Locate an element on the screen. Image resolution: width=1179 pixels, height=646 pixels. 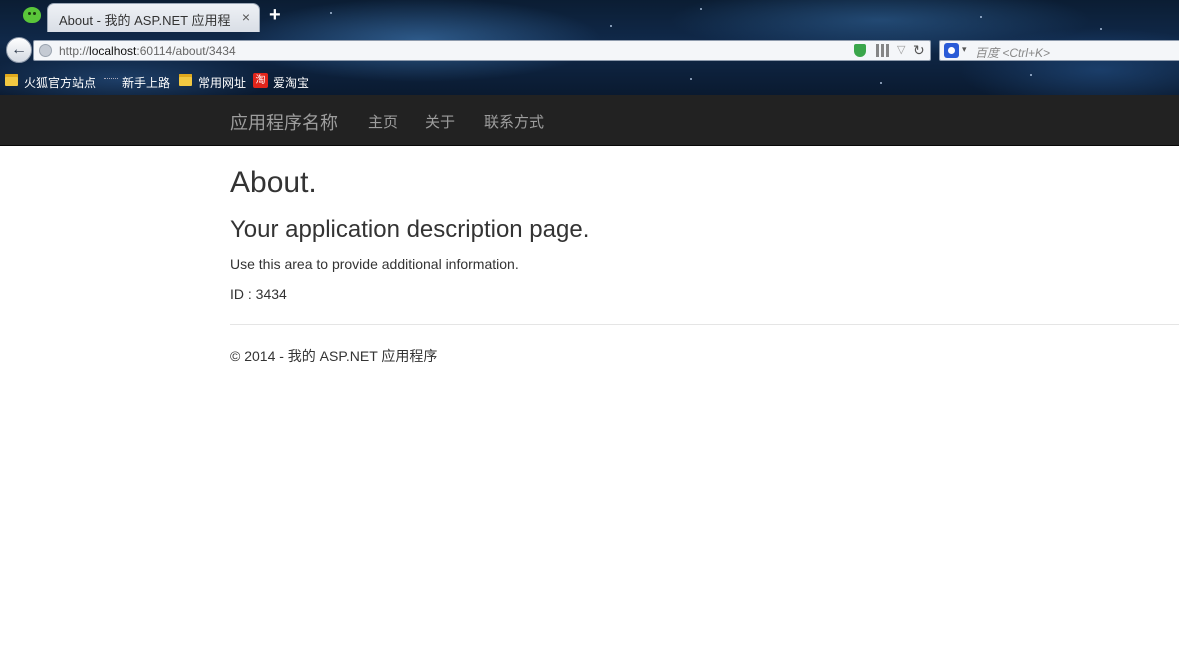
chevron-down-icon: ▾ is located at coordinates (964, 49).